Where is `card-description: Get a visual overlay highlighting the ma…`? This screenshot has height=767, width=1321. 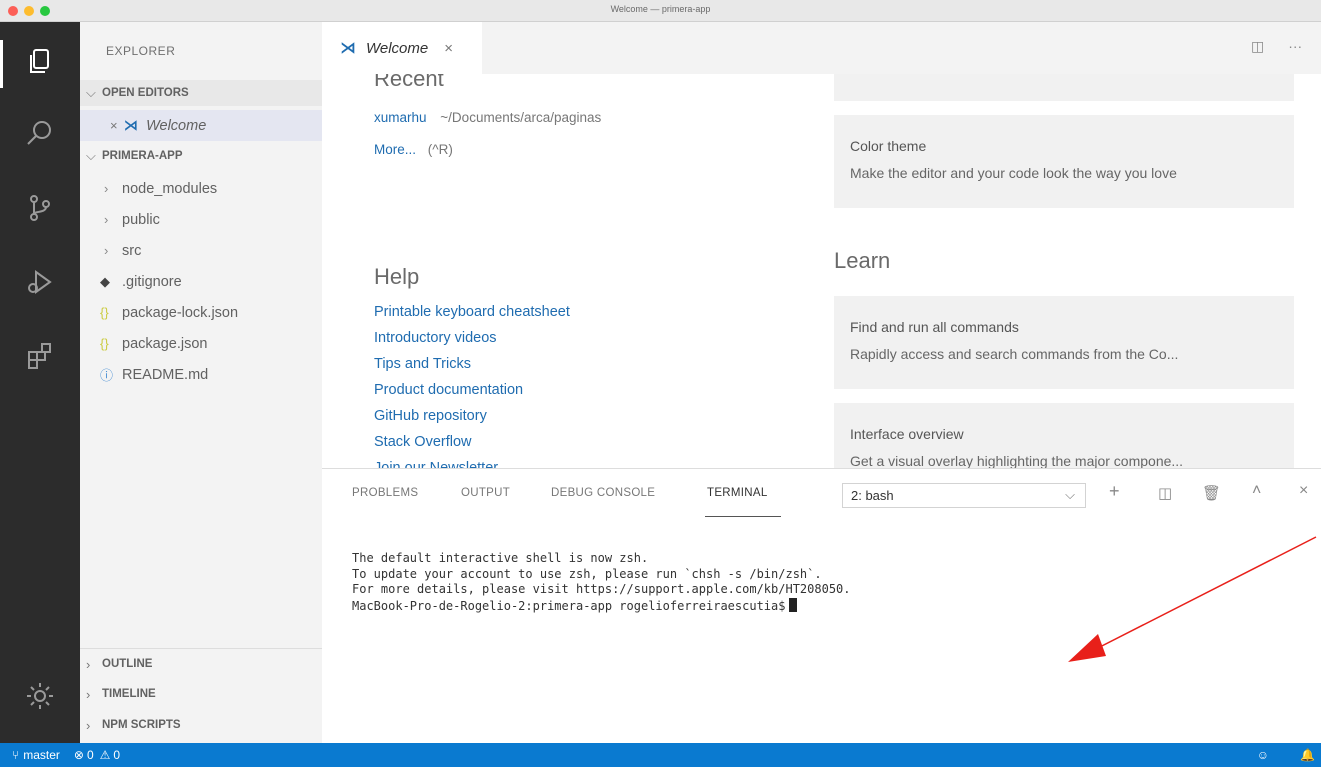
card-description: Get a visual overlay highlighting the ma… is located at coordinates (1017, 460).